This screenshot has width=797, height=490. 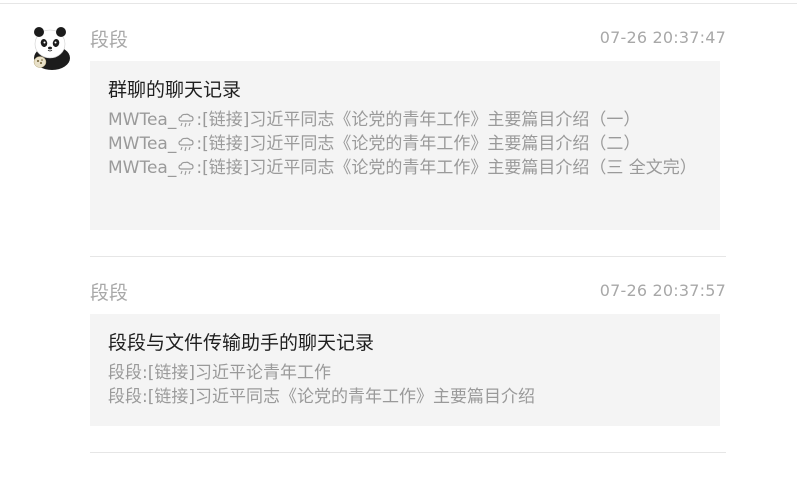 What do you see at coordinates (53, 48) in the screenshot?
I see `panda-avatar-icon` at bounding box center [53, 48].